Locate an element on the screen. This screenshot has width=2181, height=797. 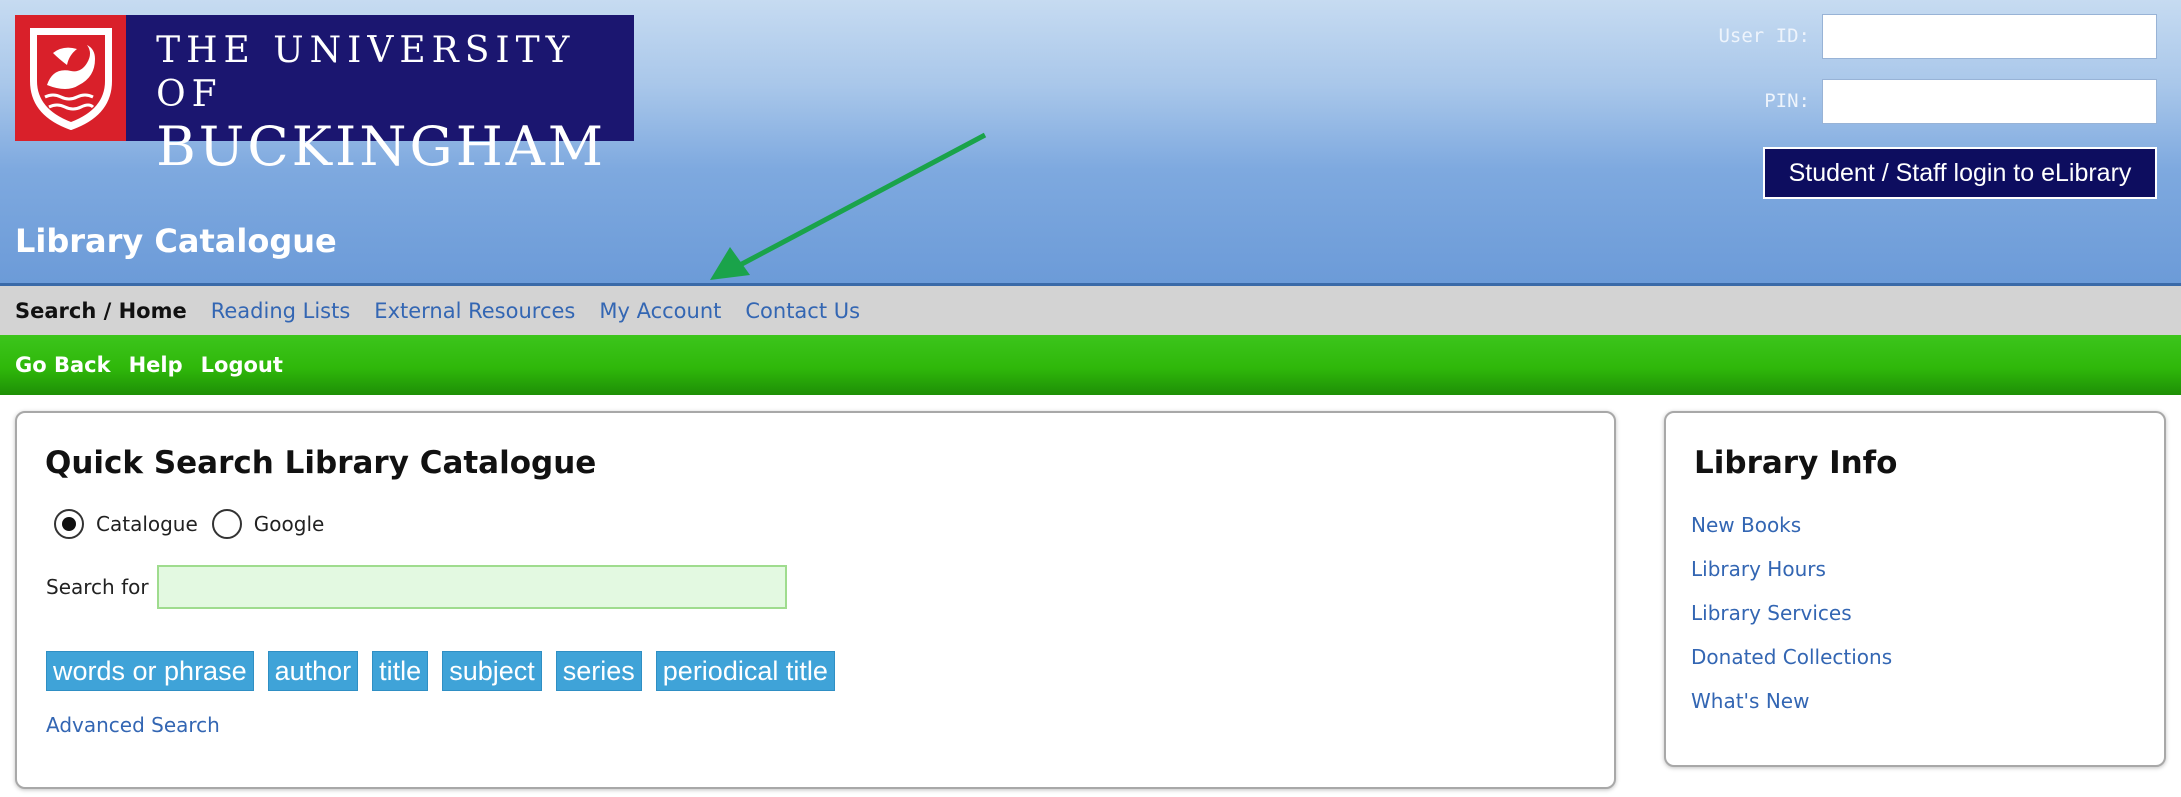
go-back-link: Go Back is located at coordinates (63, 365).